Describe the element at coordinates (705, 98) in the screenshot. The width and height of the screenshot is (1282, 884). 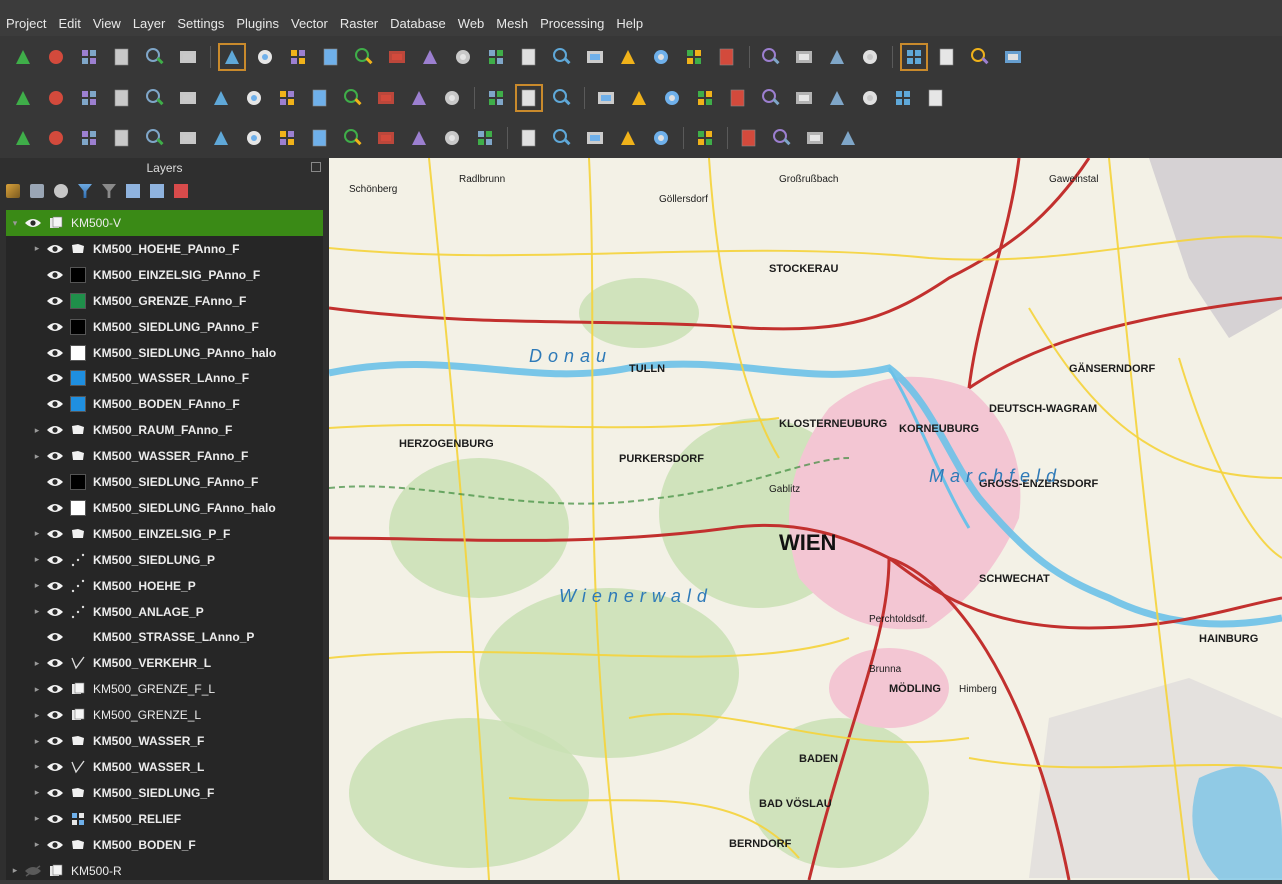
I see `vertex-tool-icon` at that location.